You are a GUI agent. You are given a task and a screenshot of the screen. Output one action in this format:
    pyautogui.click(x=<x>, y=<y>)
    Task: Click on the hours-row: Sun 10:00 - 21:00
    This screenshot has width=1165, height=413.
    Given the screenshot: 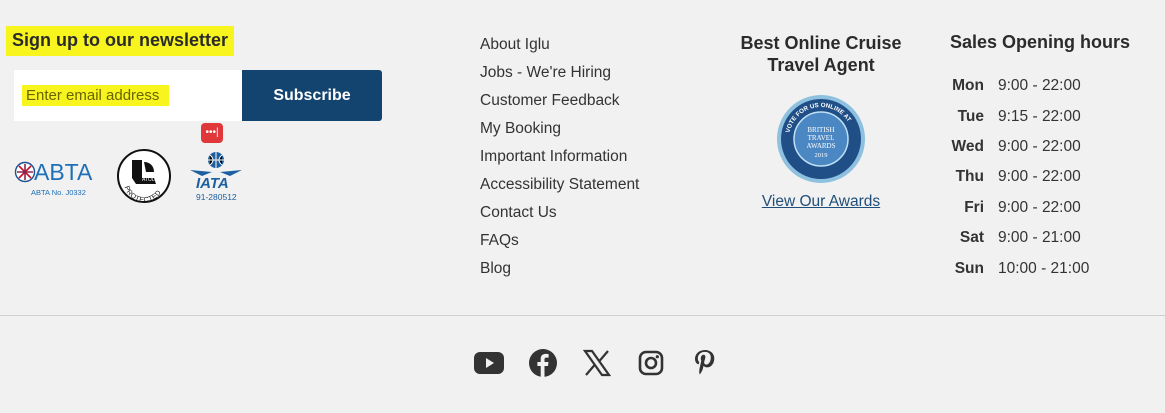 What is the action you would take?
    pyautogui.click(x=1020, y=268)
    